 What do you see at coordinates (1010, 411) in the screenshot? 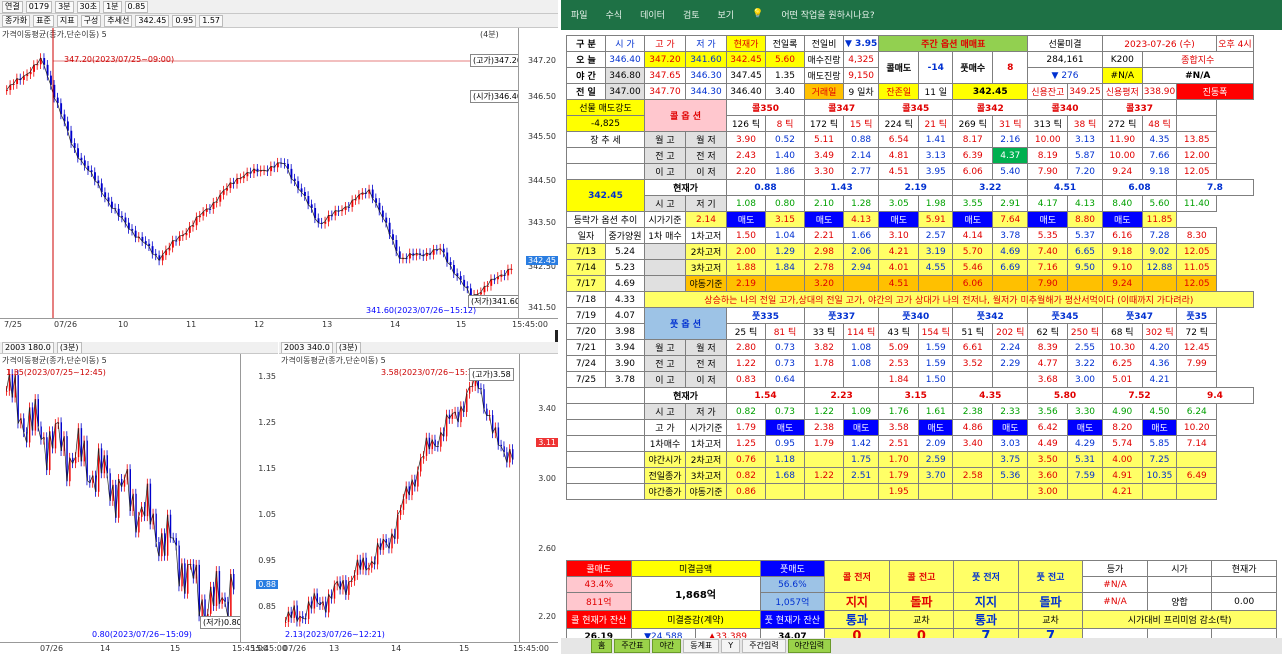
I see `cell: 2.33` at bounding box center [1010, 411].